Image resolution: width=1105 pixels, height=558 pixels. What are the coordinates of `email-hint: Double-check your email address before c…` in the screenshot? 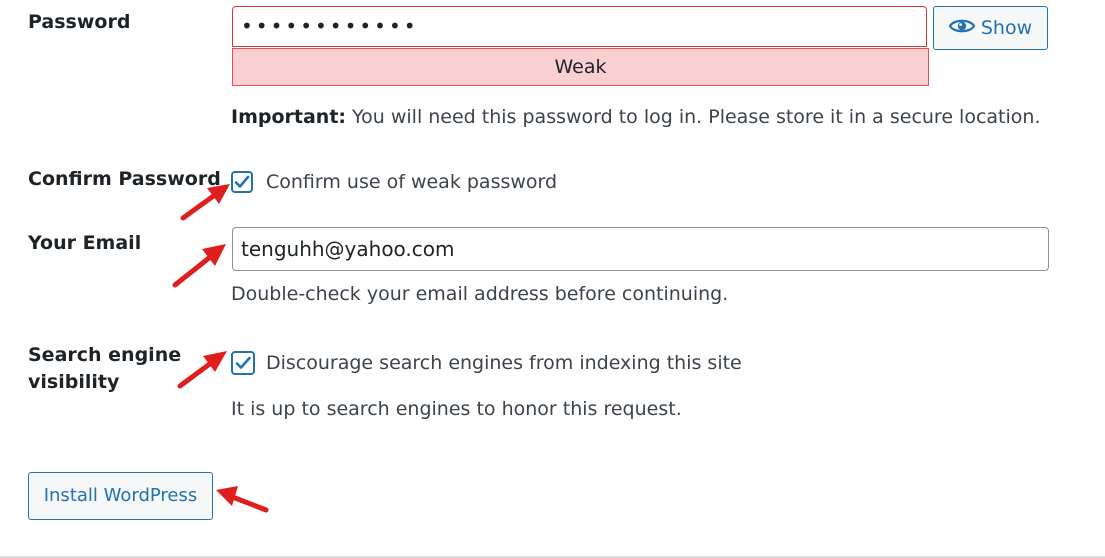 It's located at (480, 294).